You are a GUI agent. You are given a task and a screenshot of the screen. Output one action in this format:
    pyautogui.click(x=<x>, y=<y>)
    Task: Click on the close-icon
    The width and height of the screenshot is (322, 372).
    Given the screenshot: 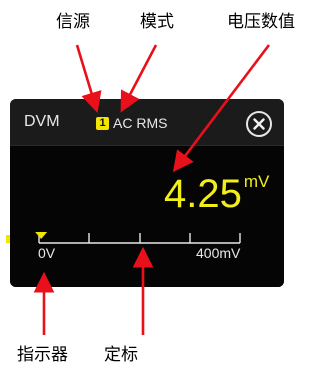 What is the action you would take?
    pyautogui.click(x=259, y=124)
    